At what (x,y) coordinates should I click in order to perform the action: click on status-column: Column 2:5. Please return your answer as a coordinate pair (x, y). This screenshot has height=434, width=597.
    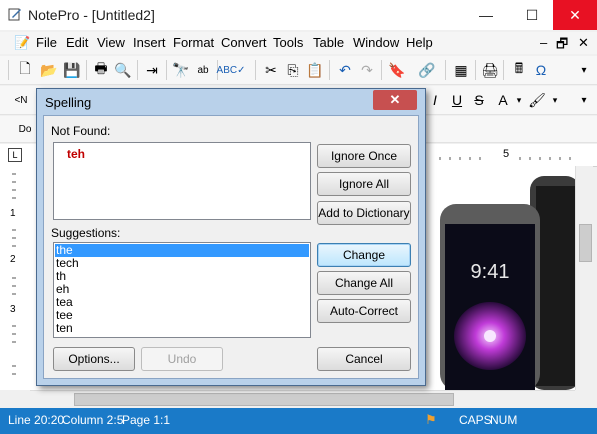
    Looking at the image, I should click on (93, 420).